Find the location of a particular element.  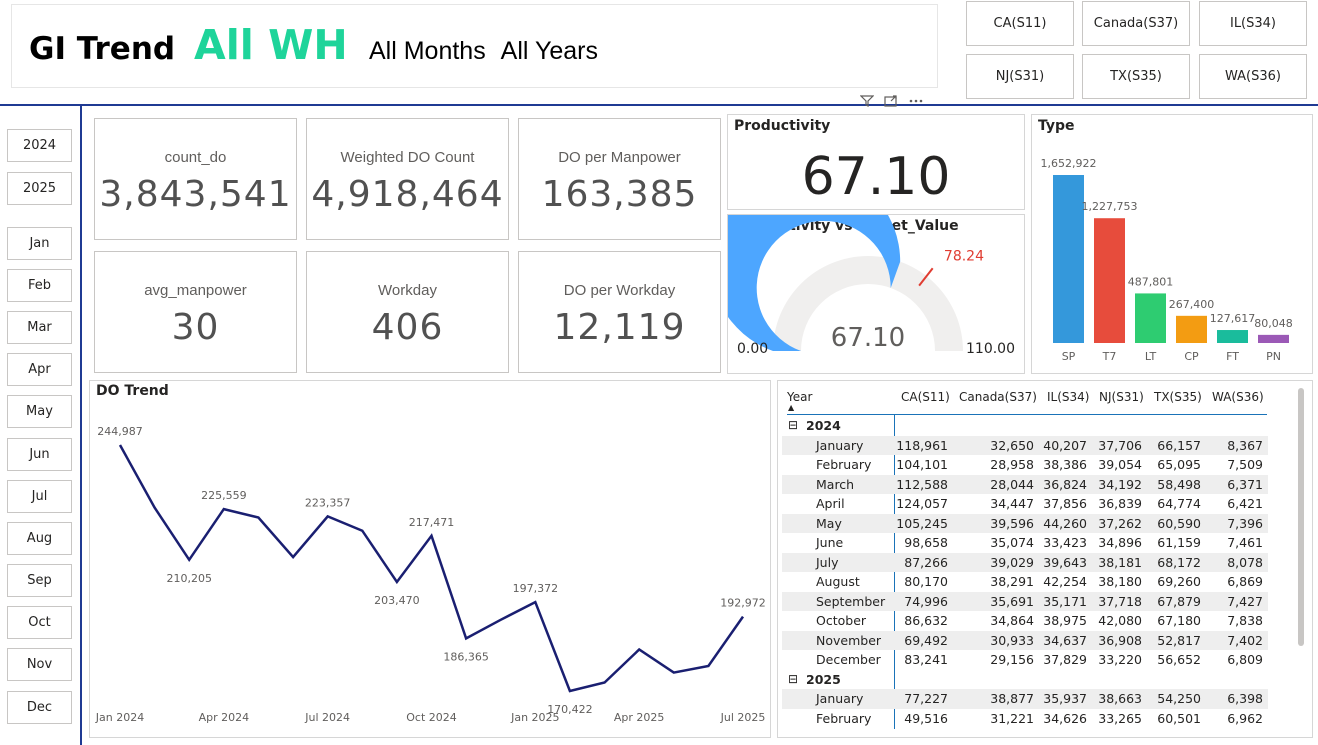

matrix-column-header: IL(S34) is located at coordinates (1068, 397).